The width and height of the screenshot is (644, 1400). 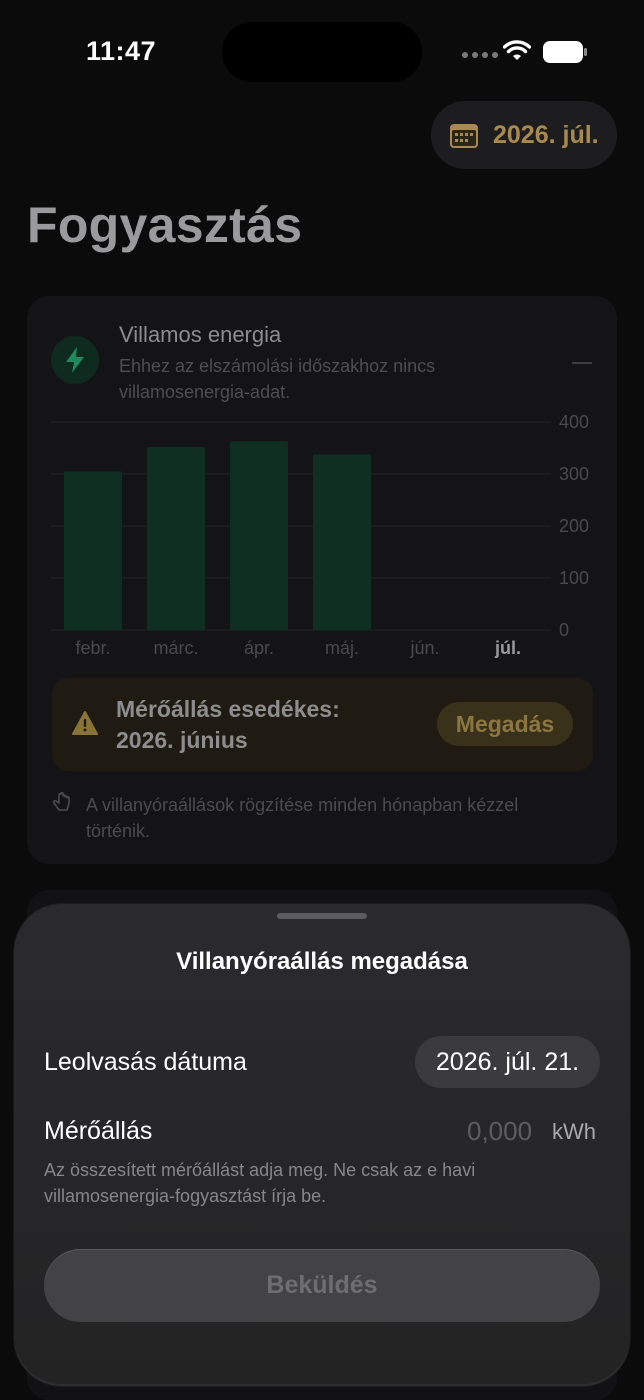 What do you see at coordinates (92, 648) in the screenshot?
I see `x-tick-label: febr.` at bounding box center [92, 648].